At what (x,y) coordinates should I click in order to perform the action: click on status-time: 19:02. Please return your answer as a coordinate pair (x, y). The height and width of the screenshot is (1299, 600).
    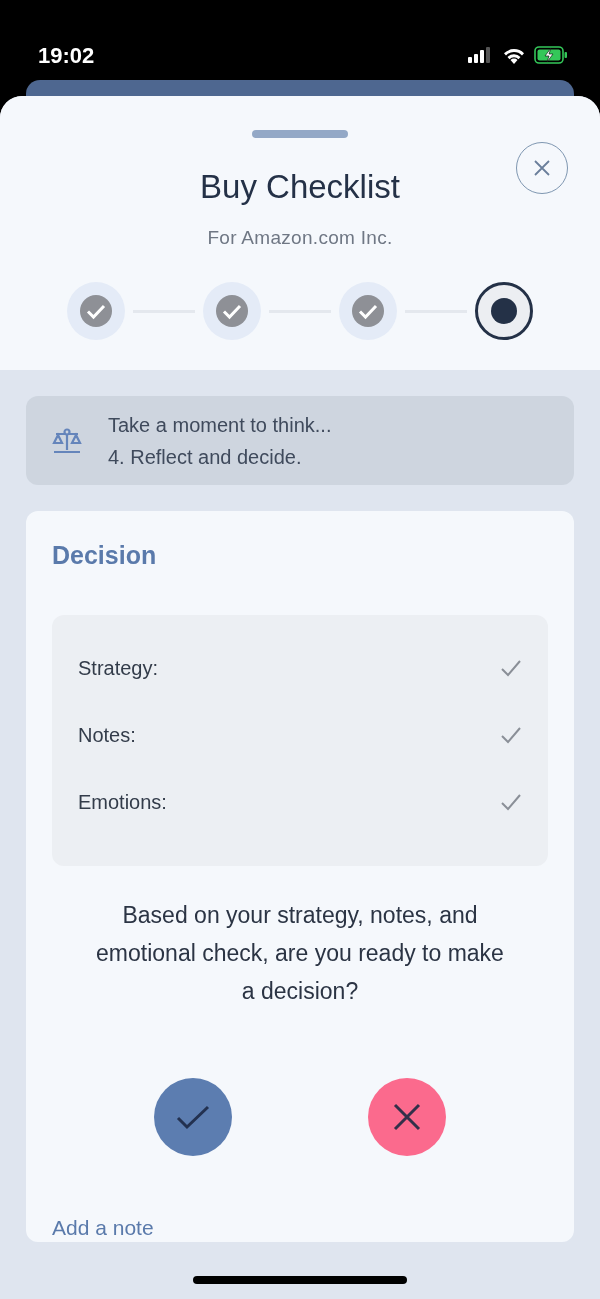
    Looking at the image, I should click on (66, 55).